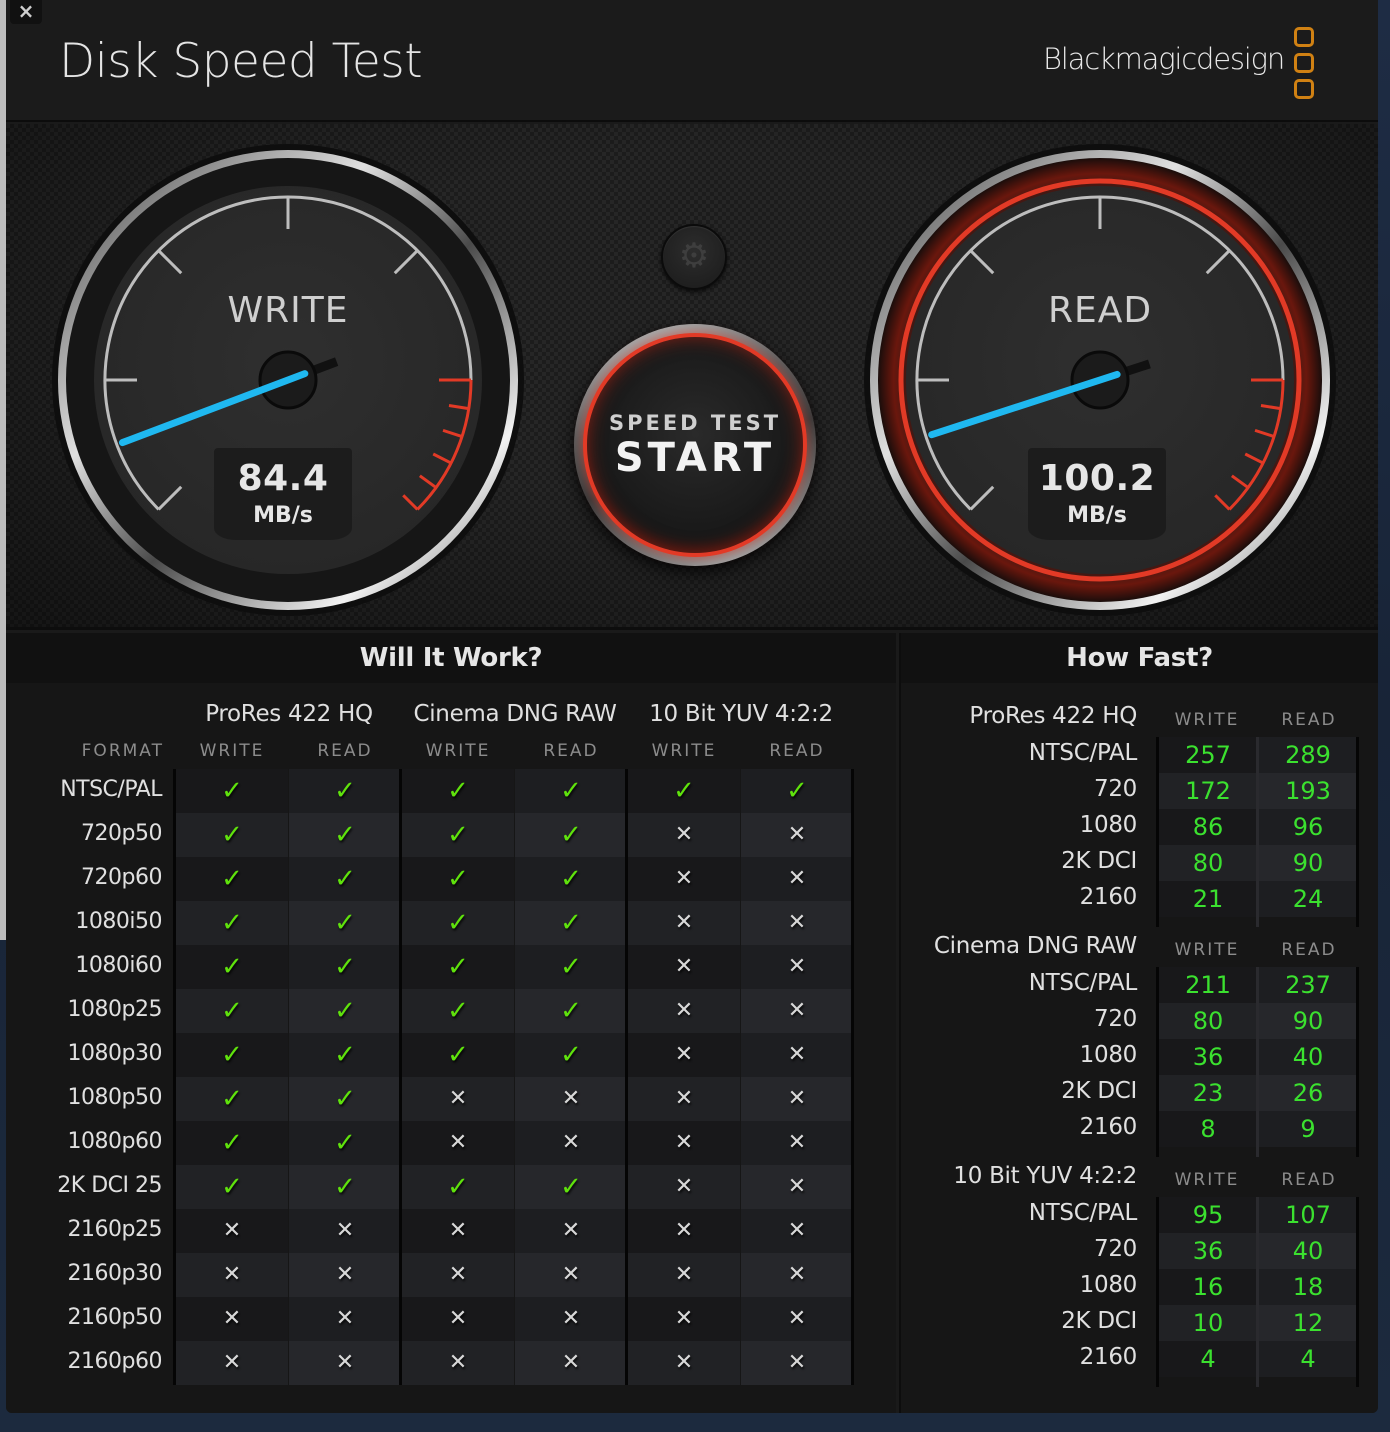 This screenshot has height=1432, width=1390. What do you see at coordinates (1053, 716) in the screenshot?
I see `codec-header: ProRes 422 HQ` at bounding box center [1053, 716].